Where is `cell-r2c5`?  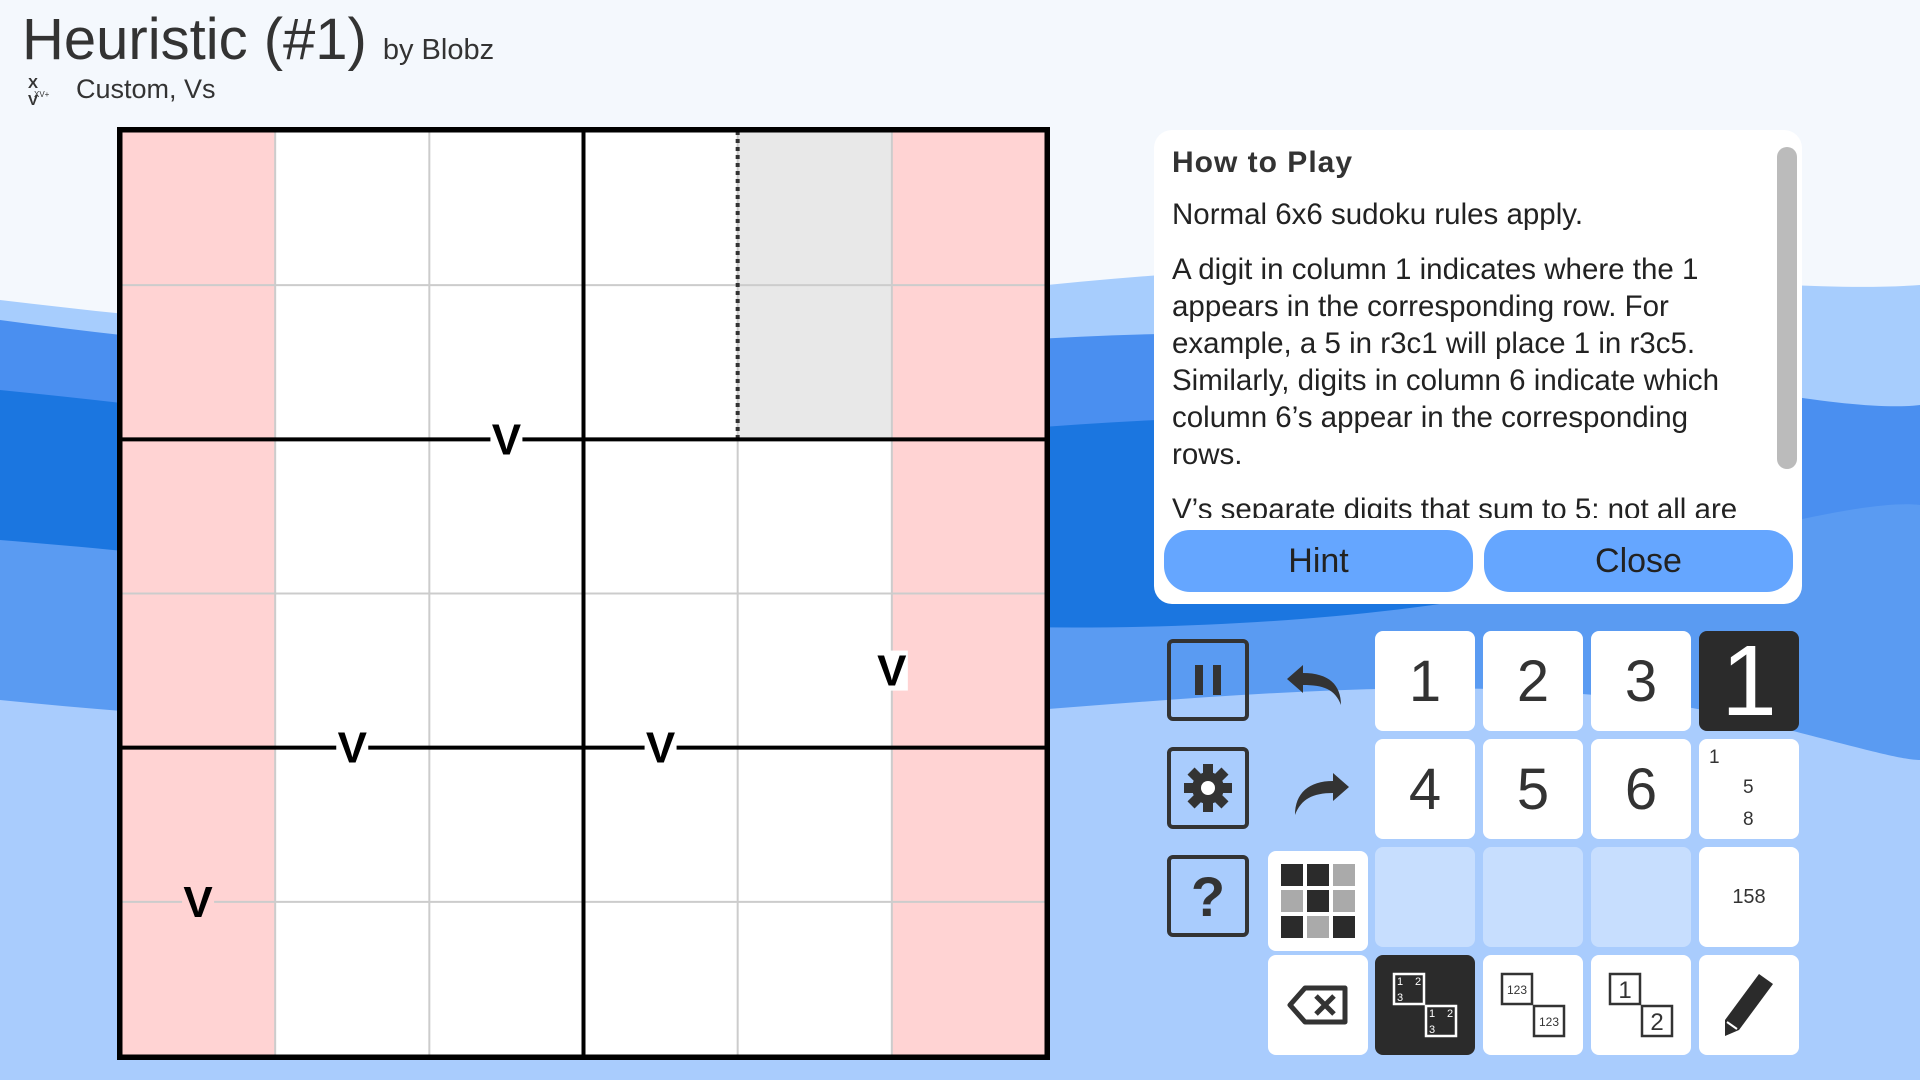 cell-r2c5 is located at coordinates (814, 362).